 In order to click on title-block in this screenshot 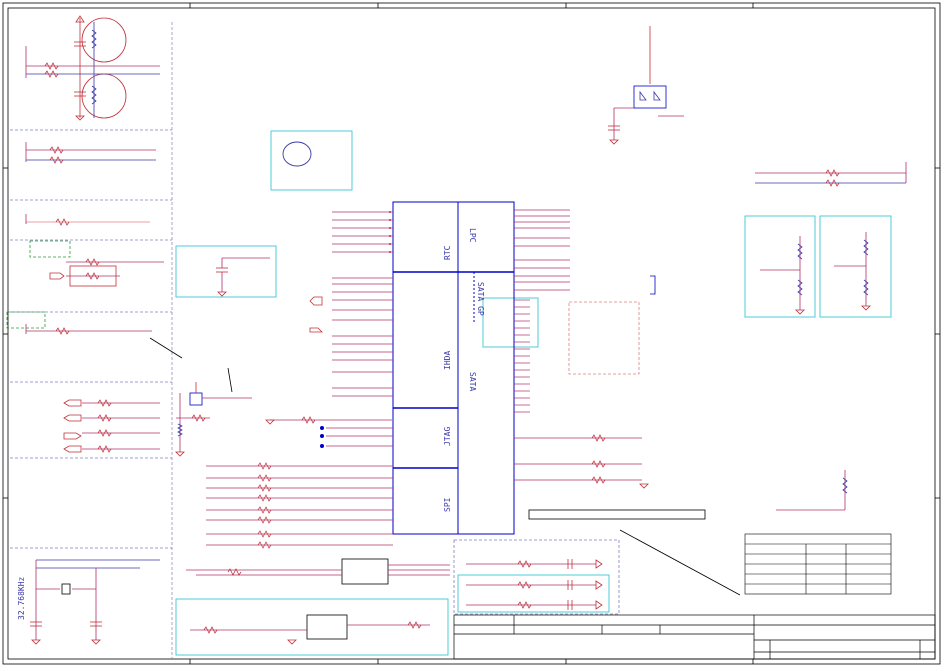, I will do `click(694, 637)`.